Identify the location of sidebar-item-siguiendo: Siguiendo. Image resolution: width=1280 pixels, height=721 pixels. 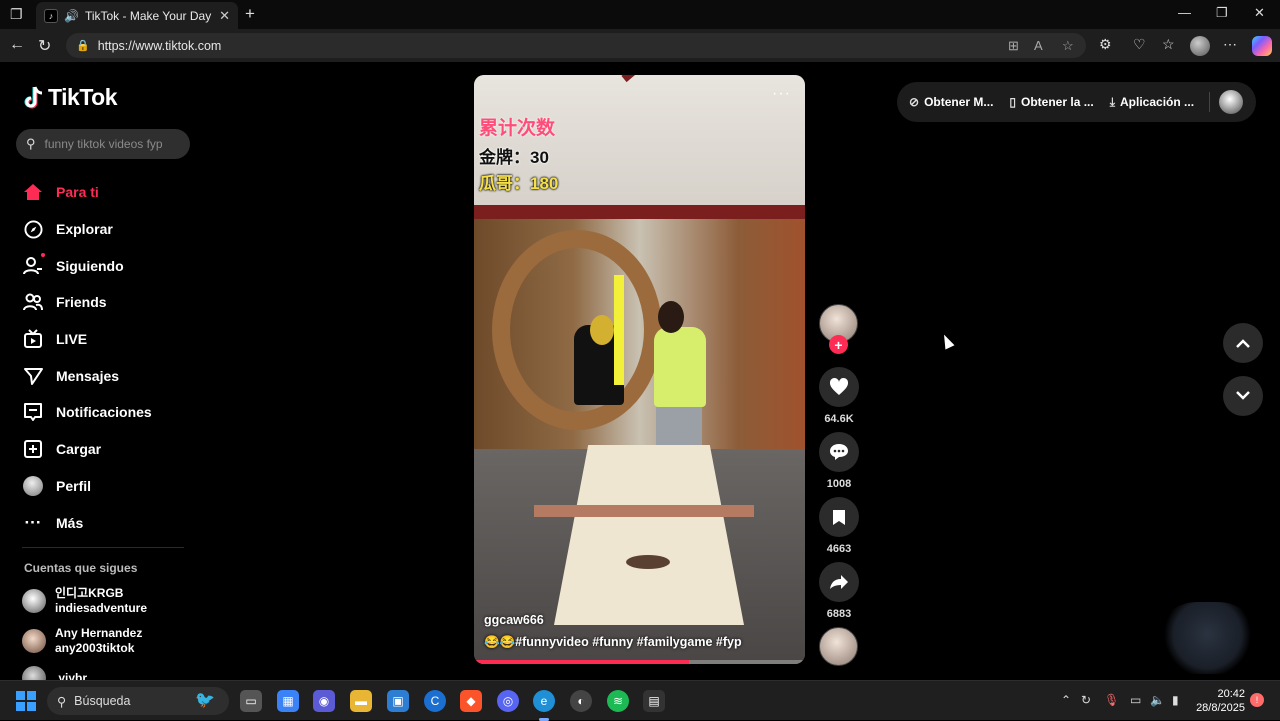
(107, 265).